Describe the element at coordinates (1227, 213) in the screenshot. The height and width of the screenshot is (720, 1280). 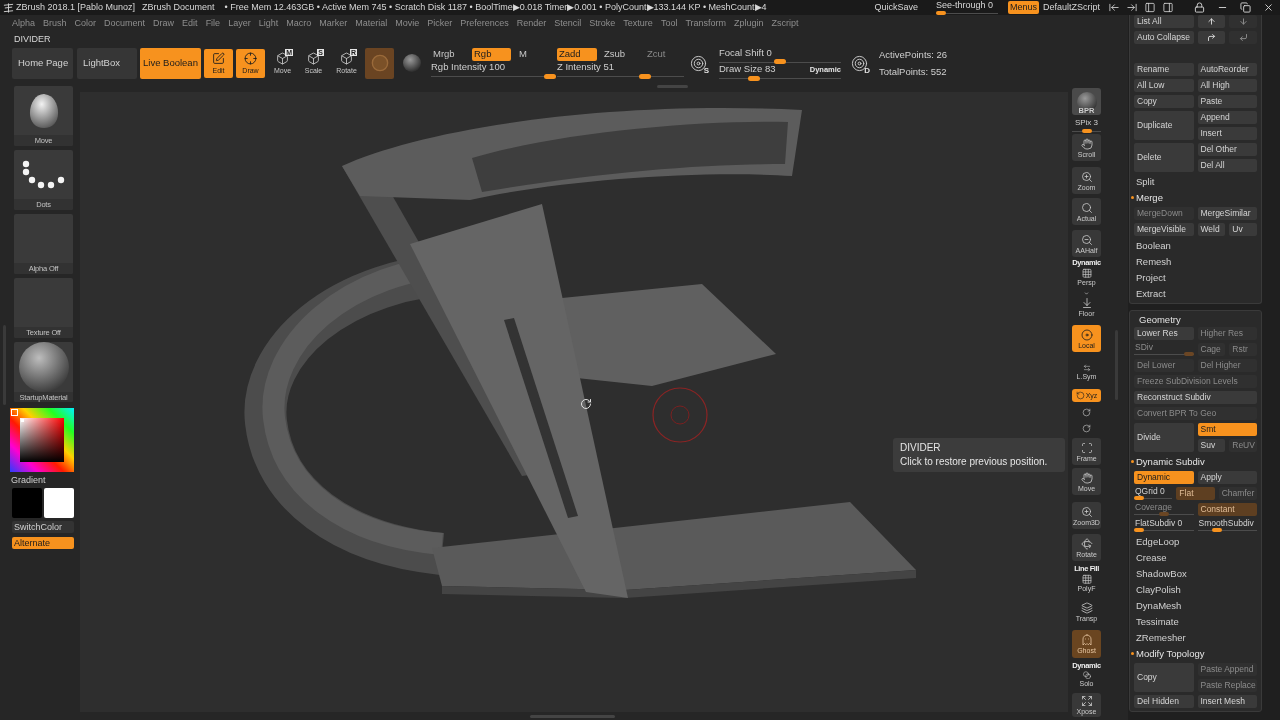
I see `palette-button: MergeSimilar` at that location.